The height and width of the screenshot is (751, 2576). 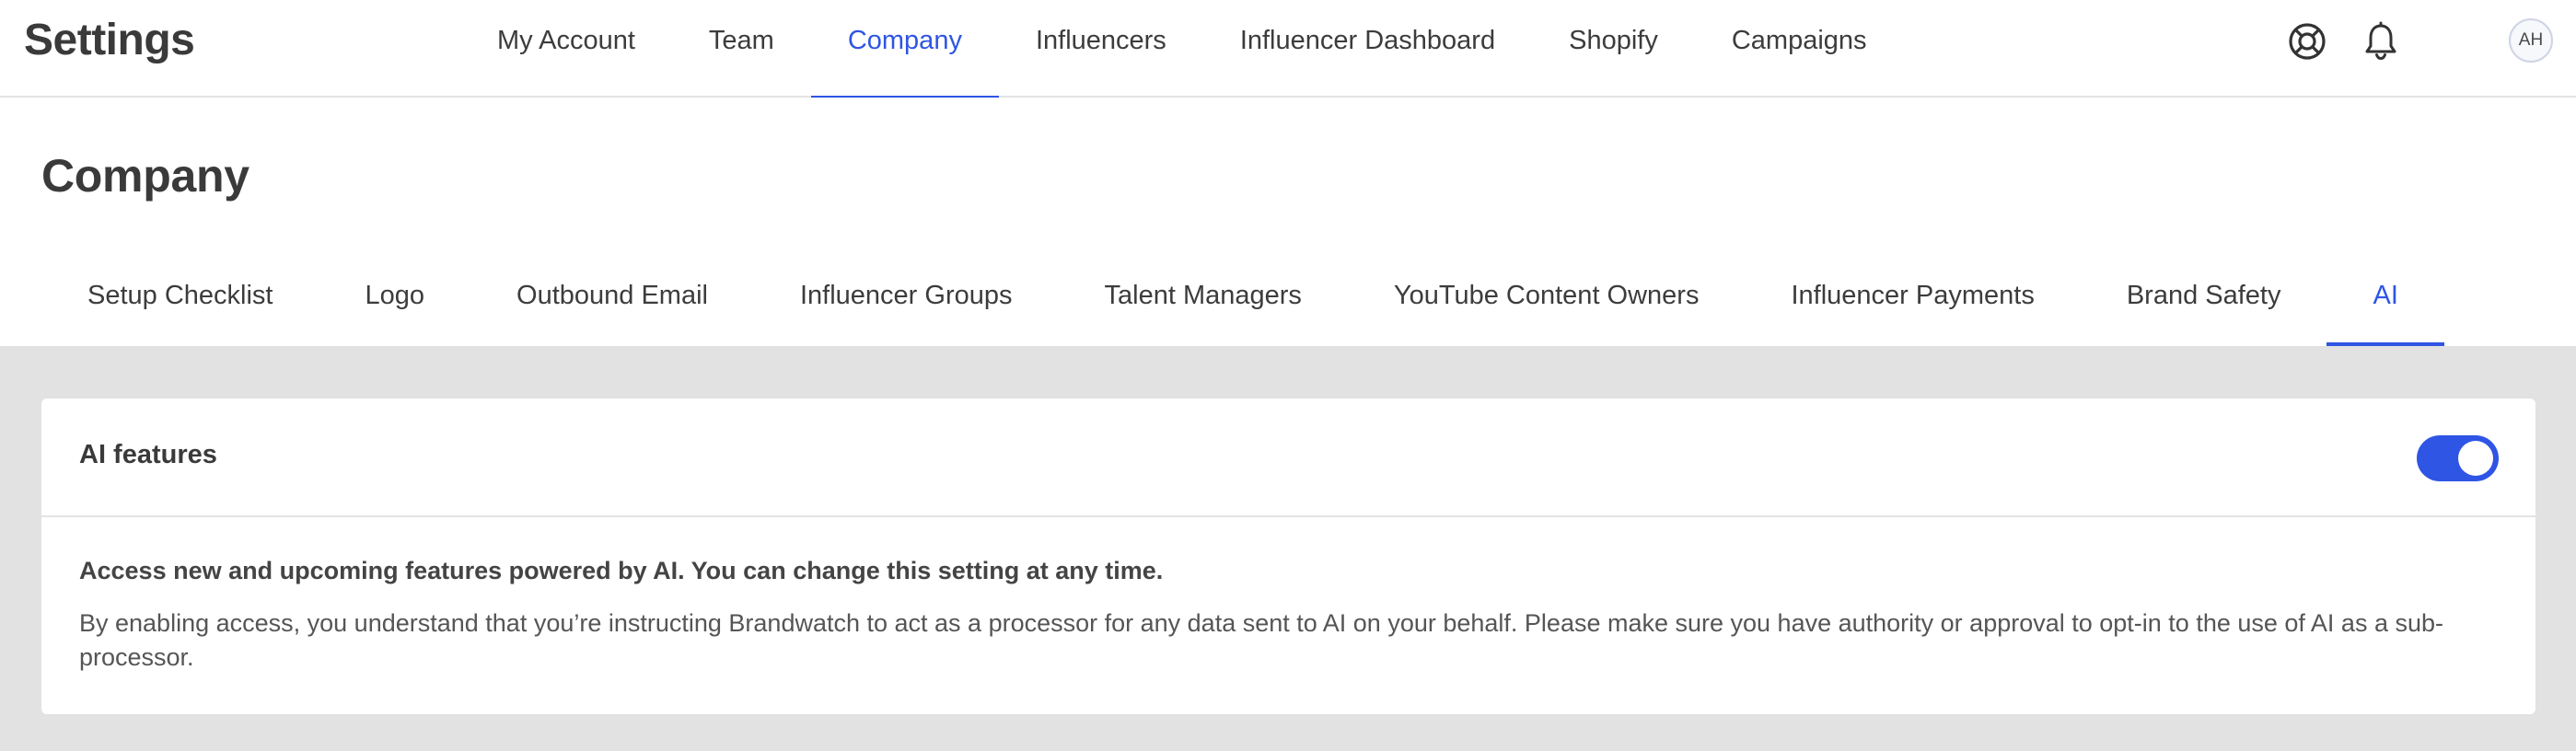 I want to click on nav-item-team: Team, so click(x=741, y=49).